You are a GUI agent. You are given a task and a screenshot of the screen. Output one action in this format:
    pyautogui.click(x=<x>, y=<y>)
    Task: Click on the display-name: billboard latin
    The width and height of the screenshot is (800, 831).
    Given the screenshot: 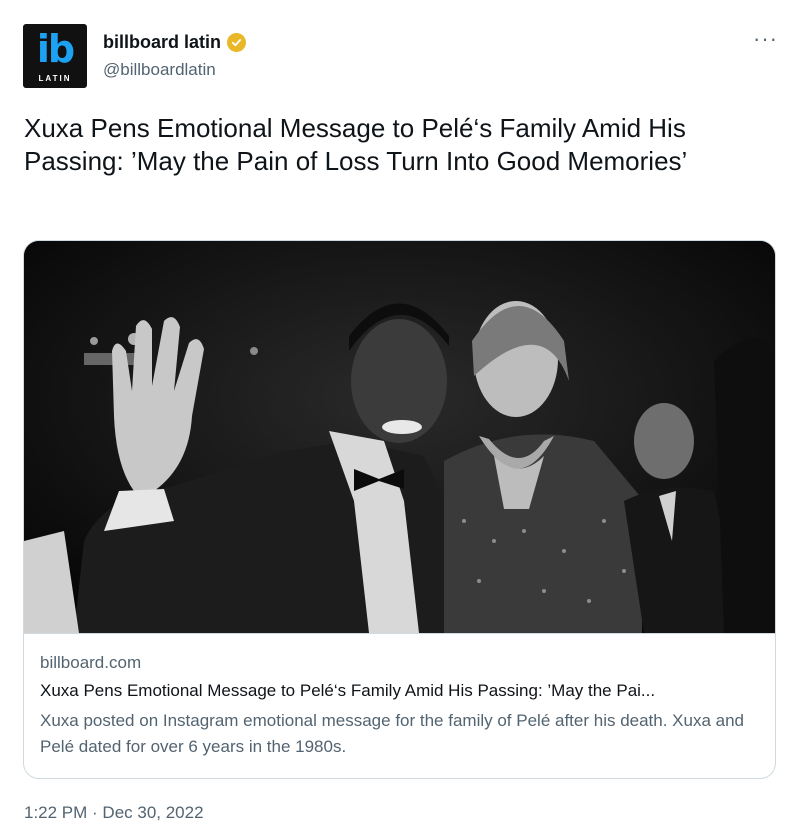 What is the action you would take?
    pyautogui.click(x=162, y=42)
    